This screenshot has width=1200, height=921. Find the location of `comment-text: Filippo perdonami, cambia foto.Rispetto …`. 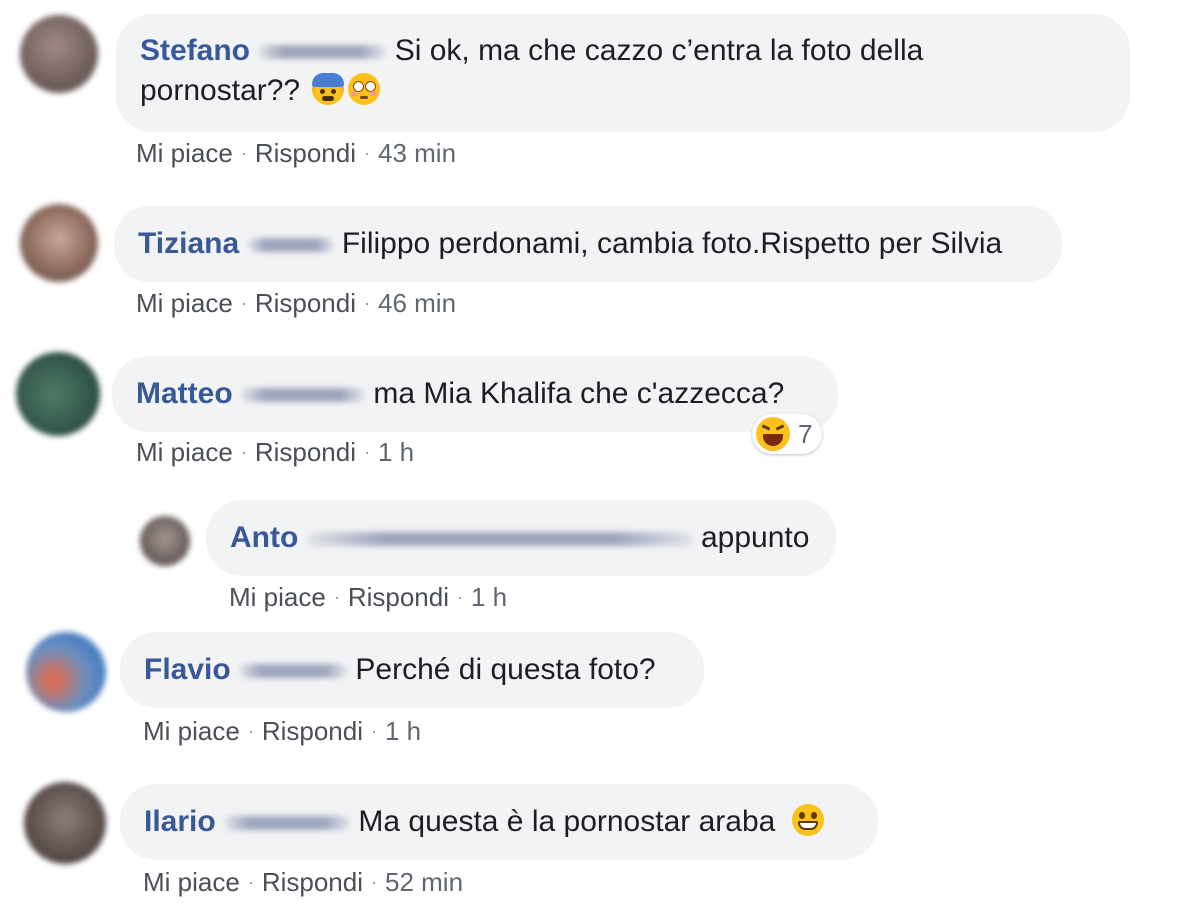

comment-text: Filippo perdonami, cambia foto.Rispetto … is located at coordinates (672, 243).